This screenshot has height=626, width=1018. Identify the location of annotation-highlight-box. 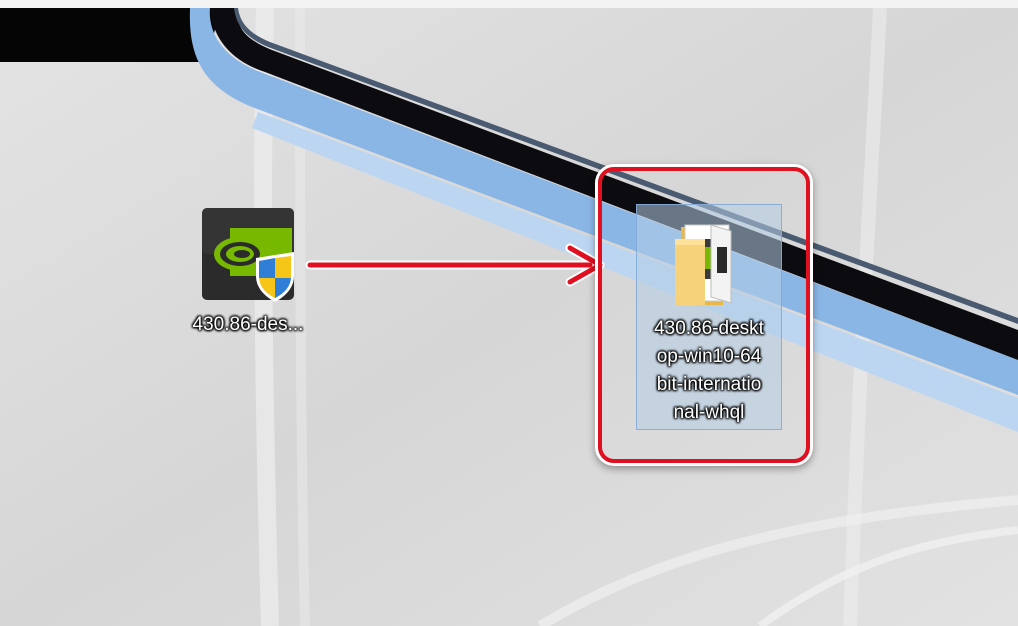
(704, 315).